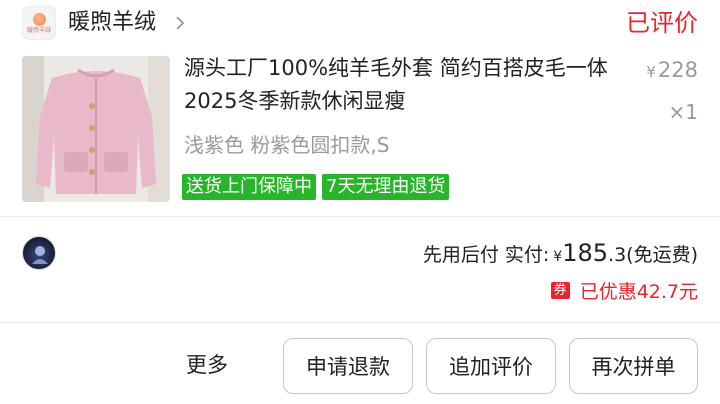 This screenshot has height=404, width=720. What do you see at coordinates (585, 253) in the screenshot?
I see `payment-amount-integer: 185` at bounding box center [585, 253].